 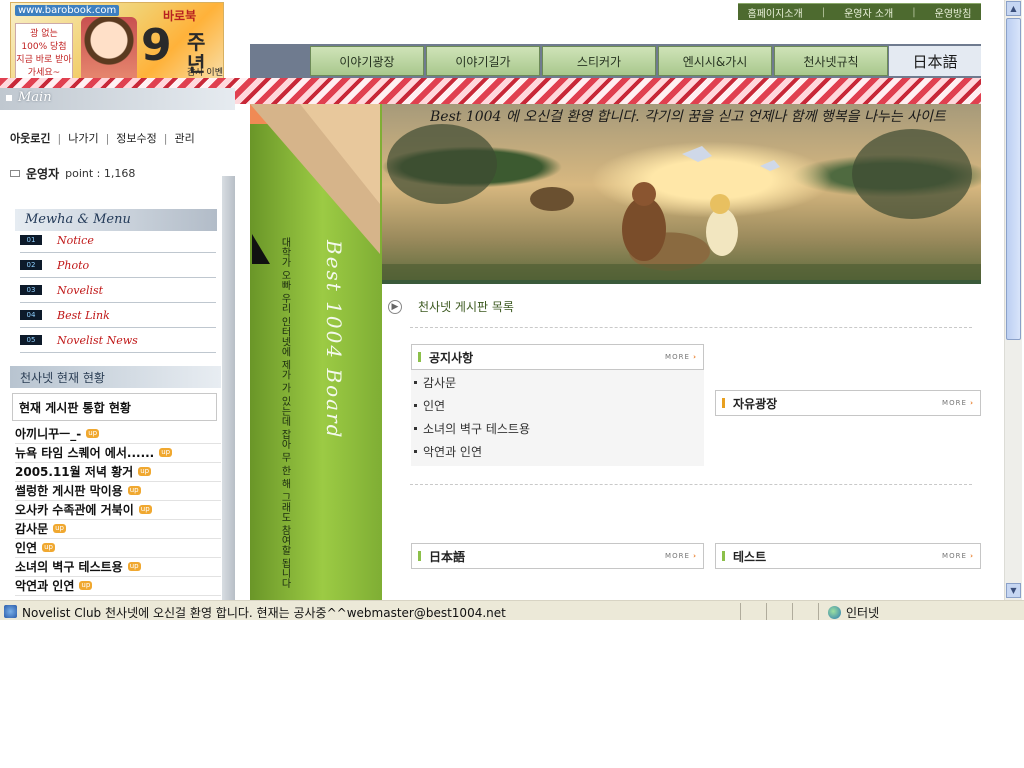 I want to click on exit-link: 나가기, so click(x=83, y=138).